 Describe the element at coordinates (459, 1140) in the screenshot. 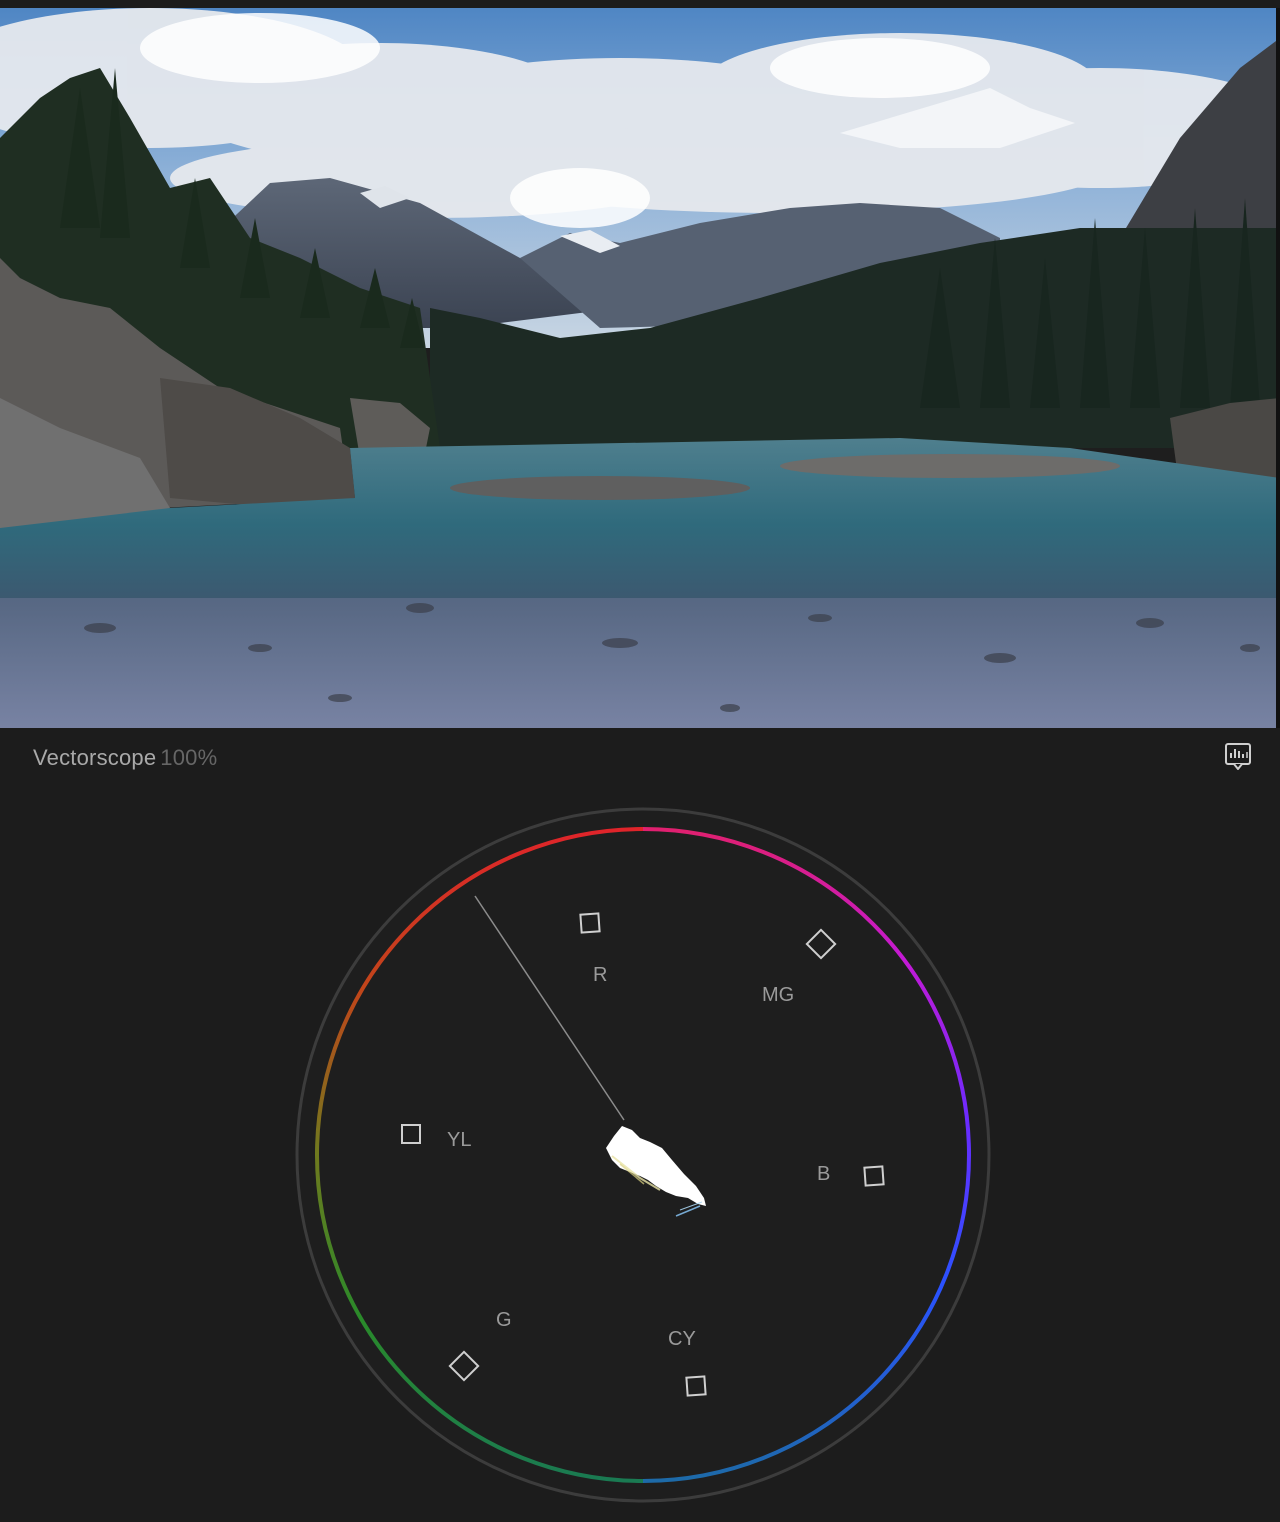

I see `target-label-yl: YL` at that location.